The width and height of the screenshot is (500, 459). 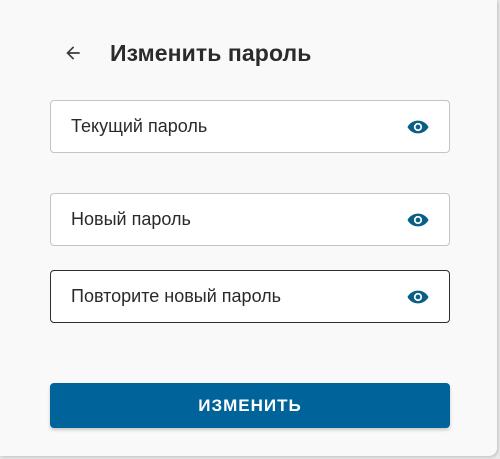 I want to click on current-password-field: Текущий пароль, so click(x=250, y=126).